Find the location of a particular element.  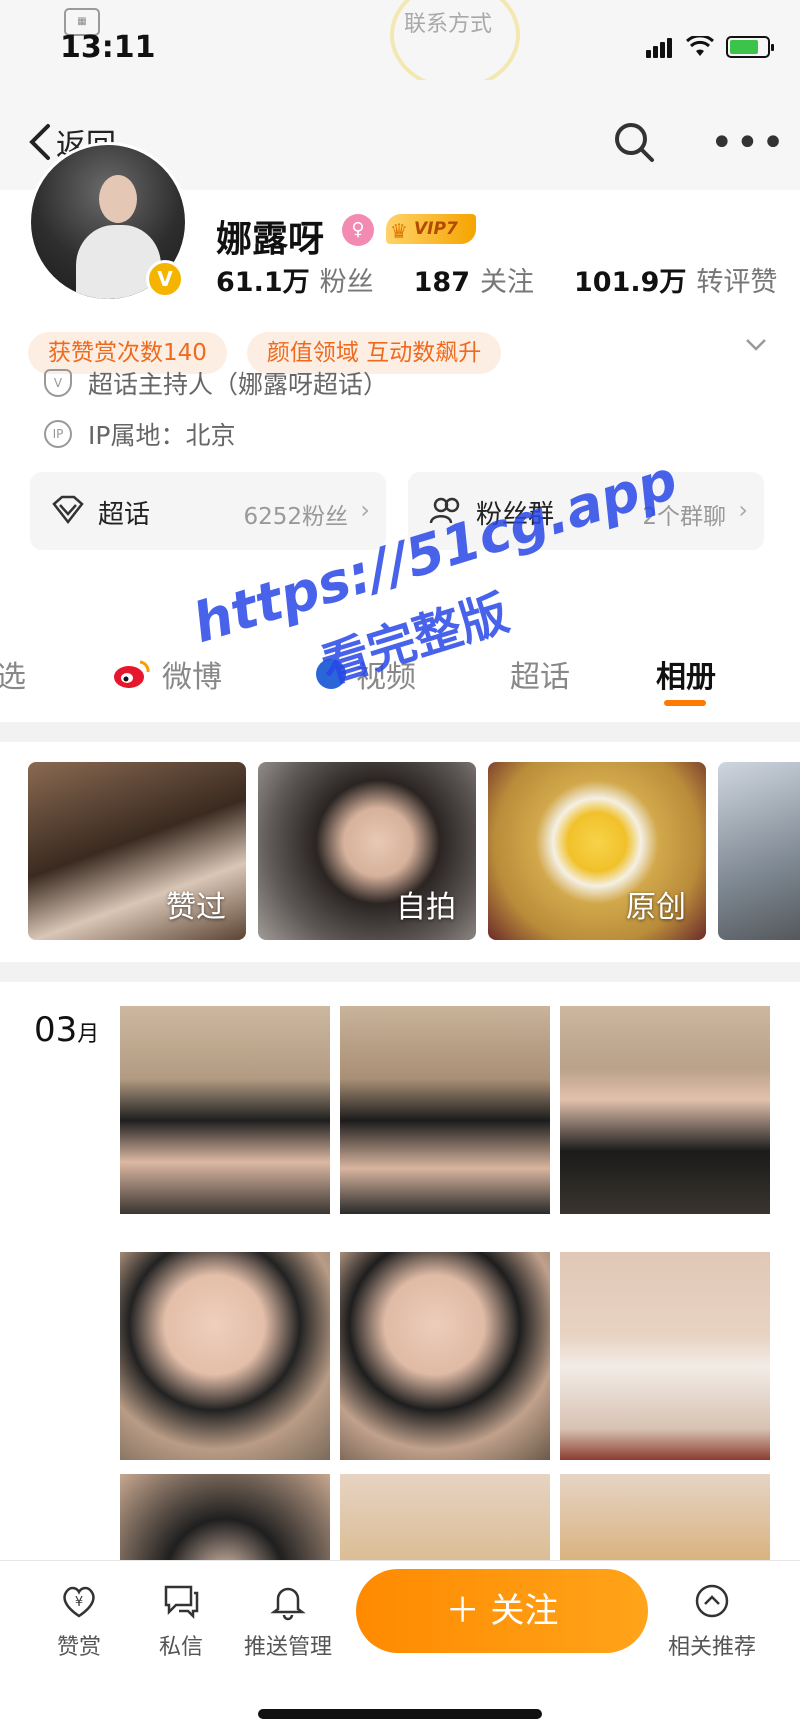

diamond-icon is located at coordinates (68, 510).